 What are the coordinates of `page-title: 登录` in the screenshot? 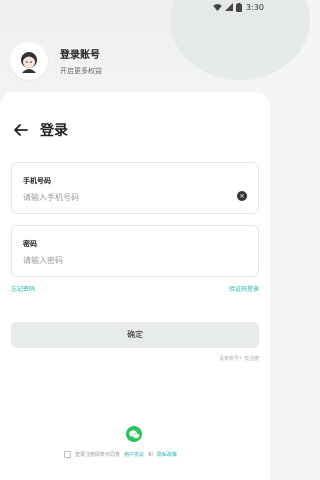 It's located at (54, 131).